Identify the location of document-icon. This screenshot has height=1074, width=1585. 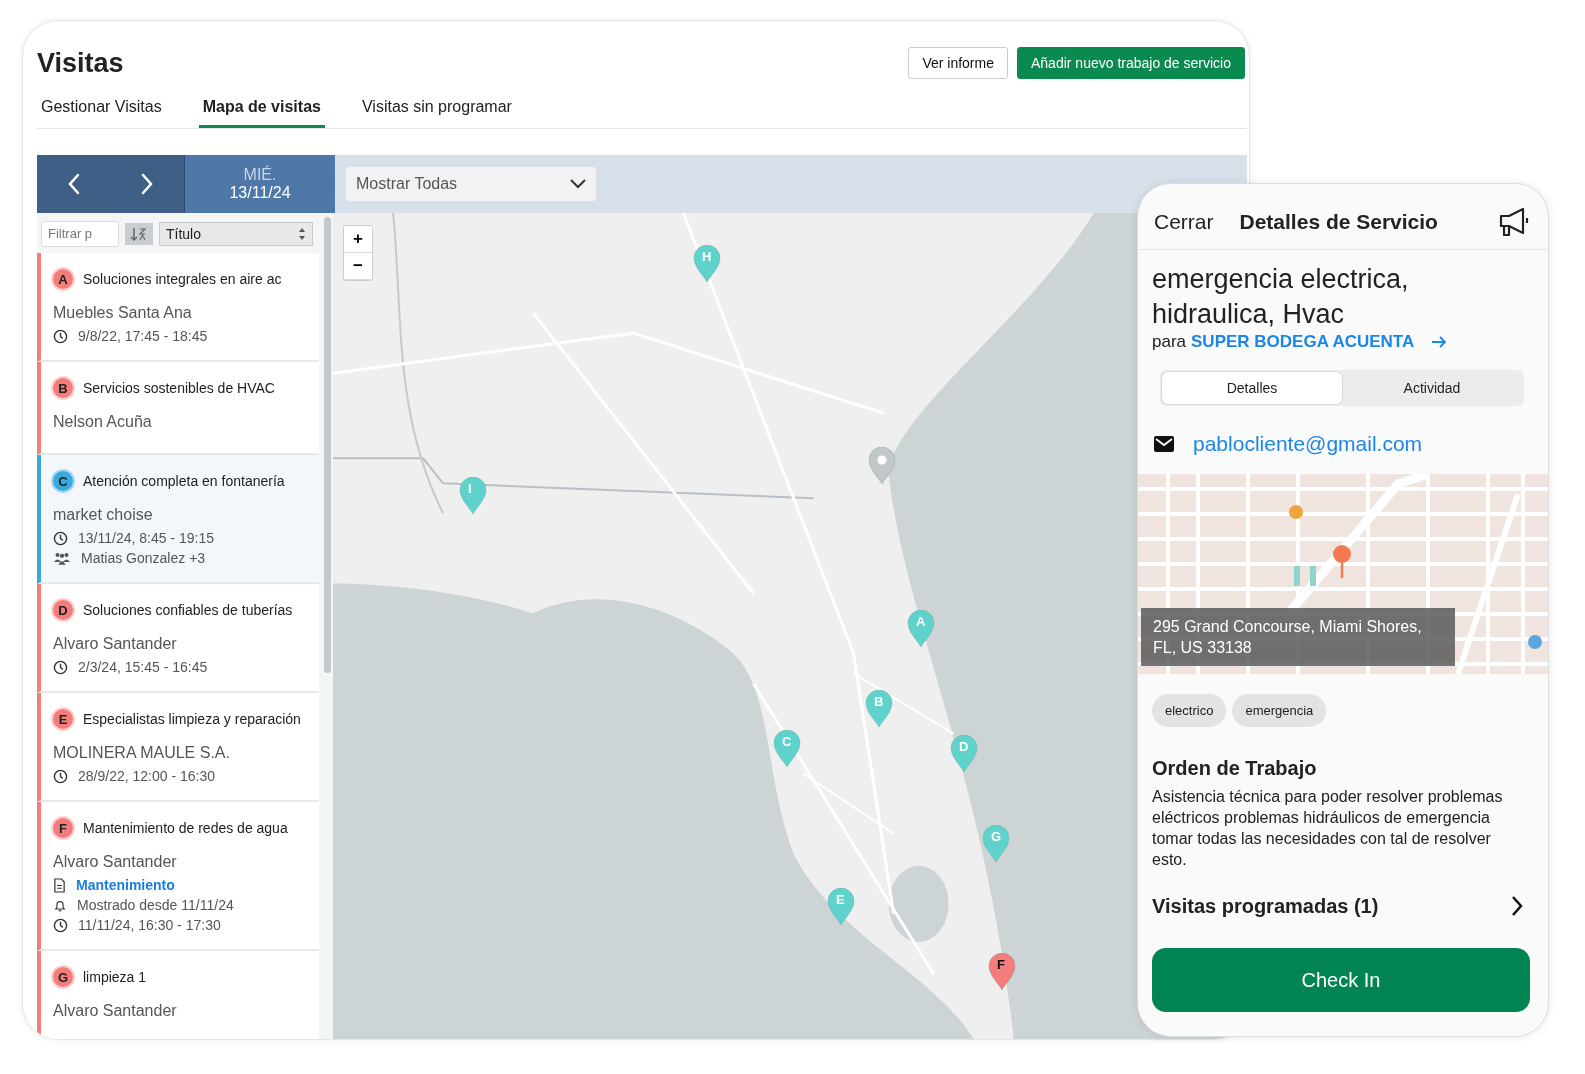
(59, 885).